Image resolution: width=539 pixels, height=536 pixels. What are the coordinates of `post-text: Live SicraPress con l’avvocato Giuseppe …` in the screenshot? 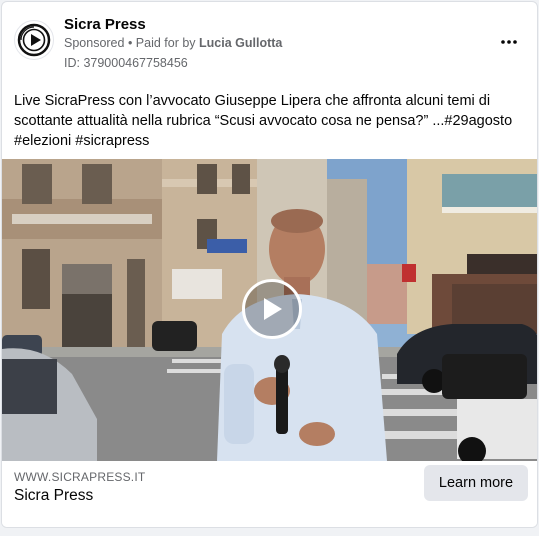 It's located at (263, 121).